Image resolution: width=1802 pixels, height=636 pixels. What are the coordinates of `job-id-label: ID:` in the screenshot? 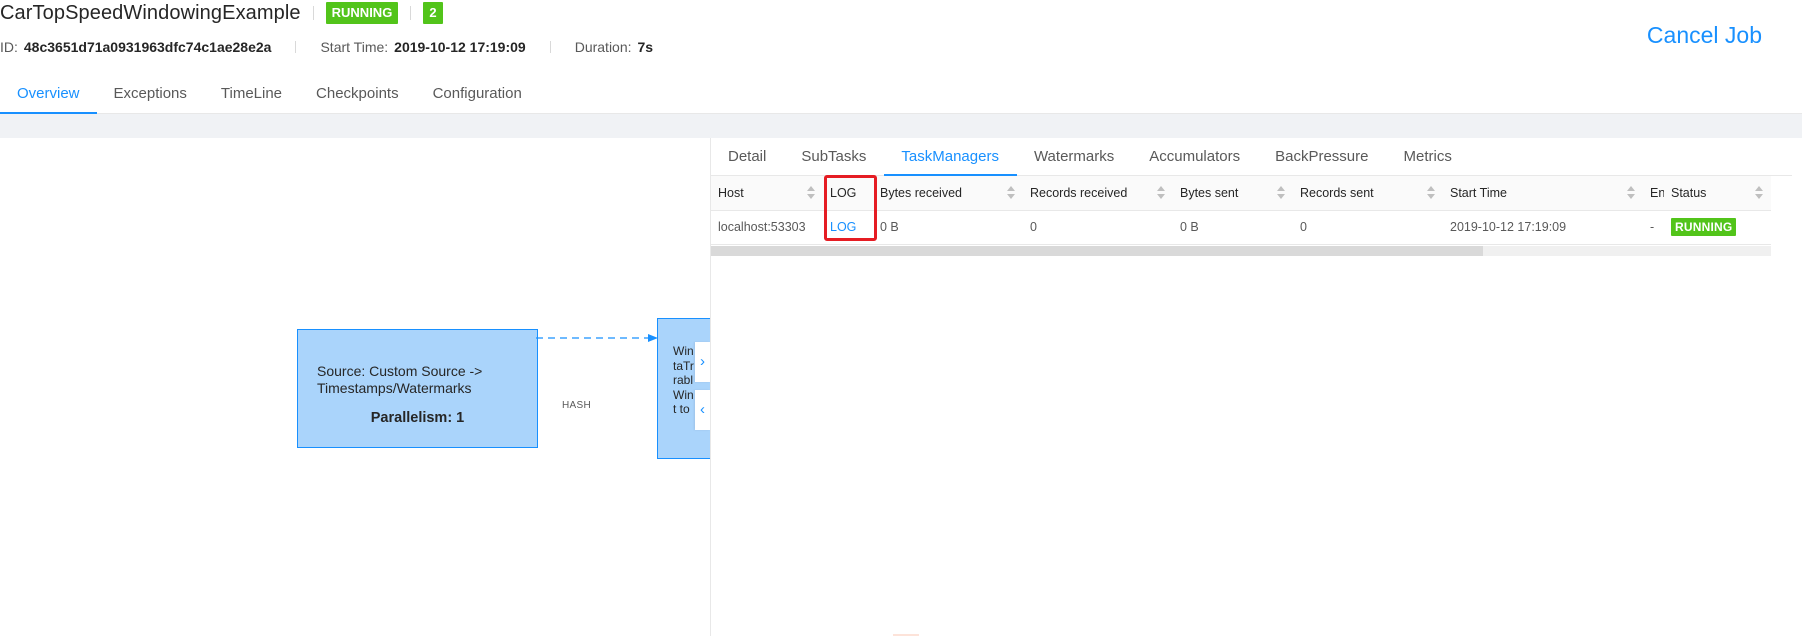 It's located at (9, 47).